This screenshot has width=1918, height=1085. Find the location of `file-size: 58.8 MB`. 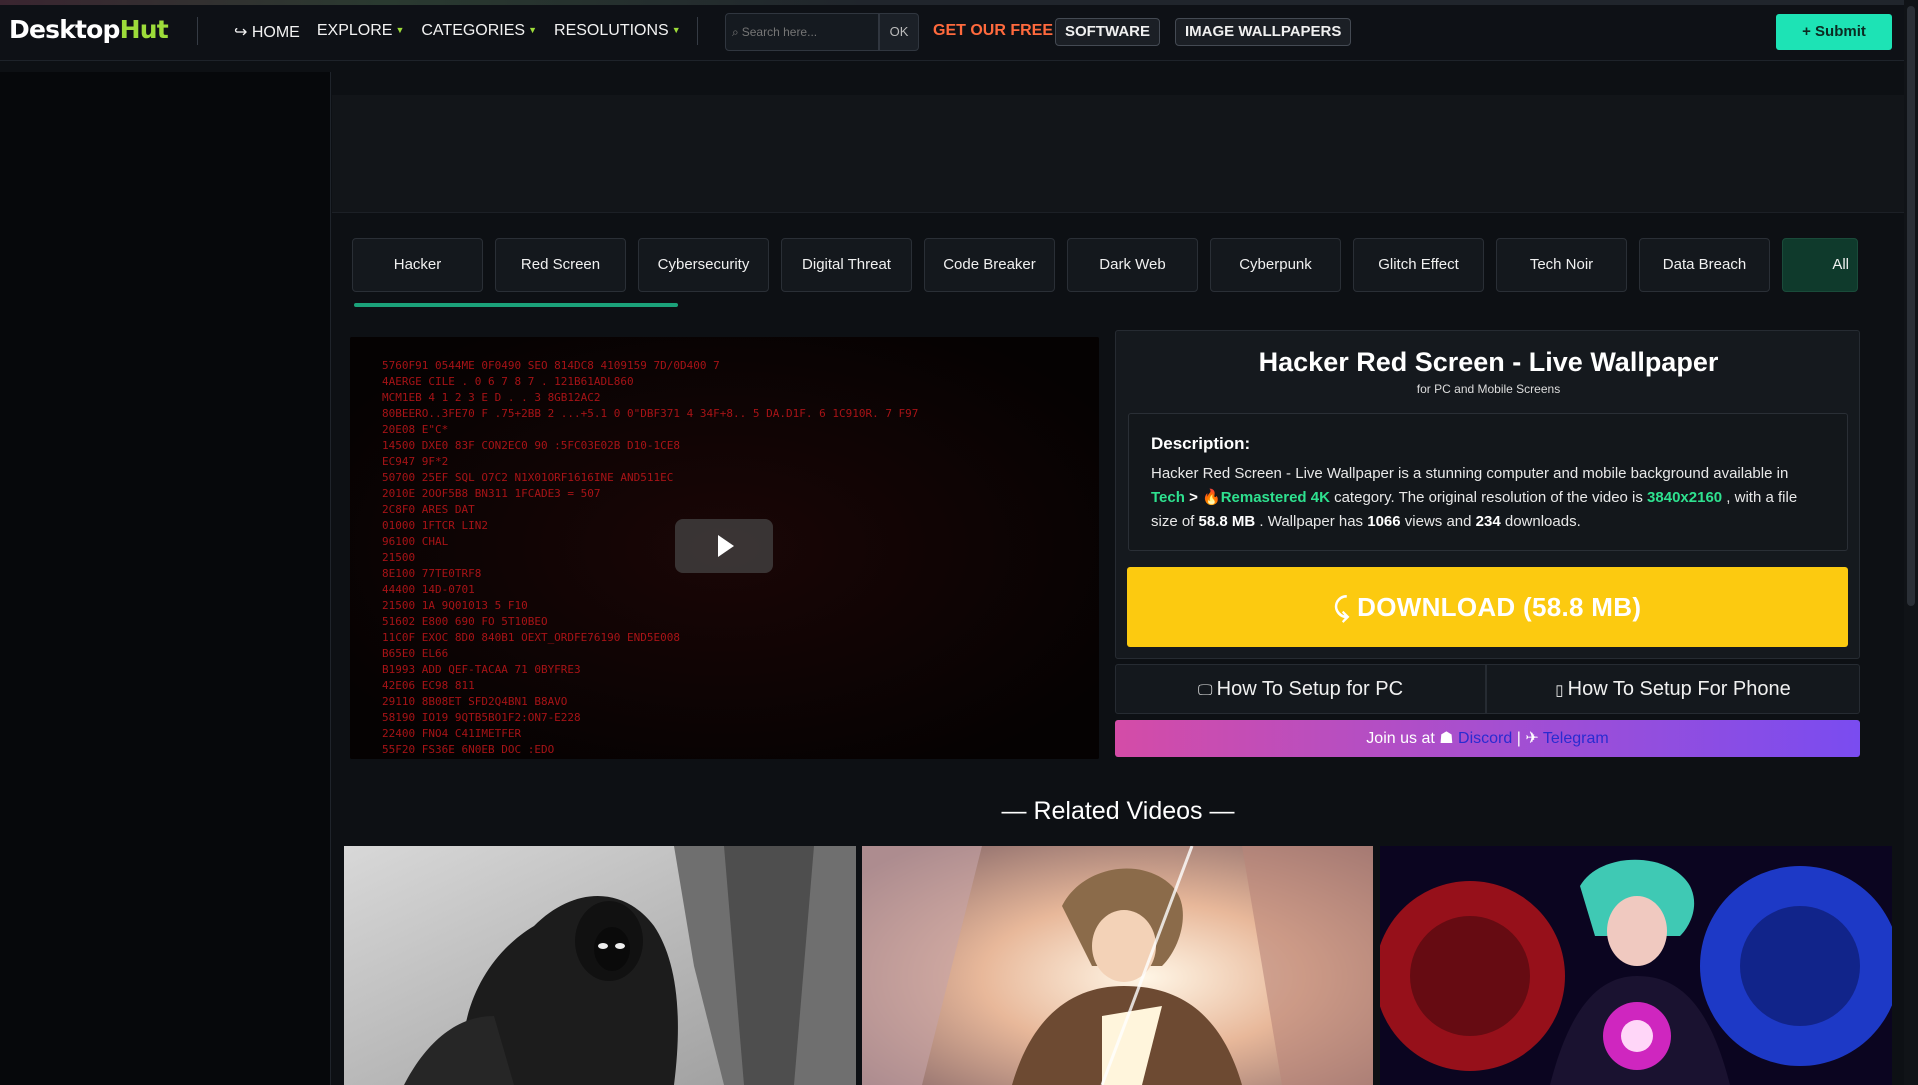

file-size: 58.8 MB is located at coordinates (1227, 521).